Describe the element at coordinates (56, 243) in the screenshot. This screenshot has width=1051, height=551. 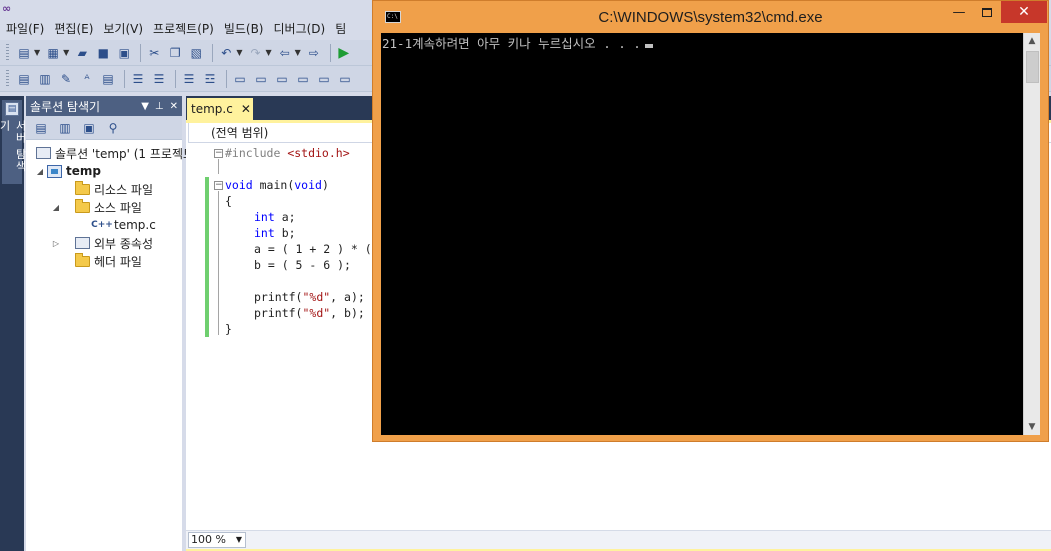
I see `collapsed-arrow-icon: ▷` at that location.